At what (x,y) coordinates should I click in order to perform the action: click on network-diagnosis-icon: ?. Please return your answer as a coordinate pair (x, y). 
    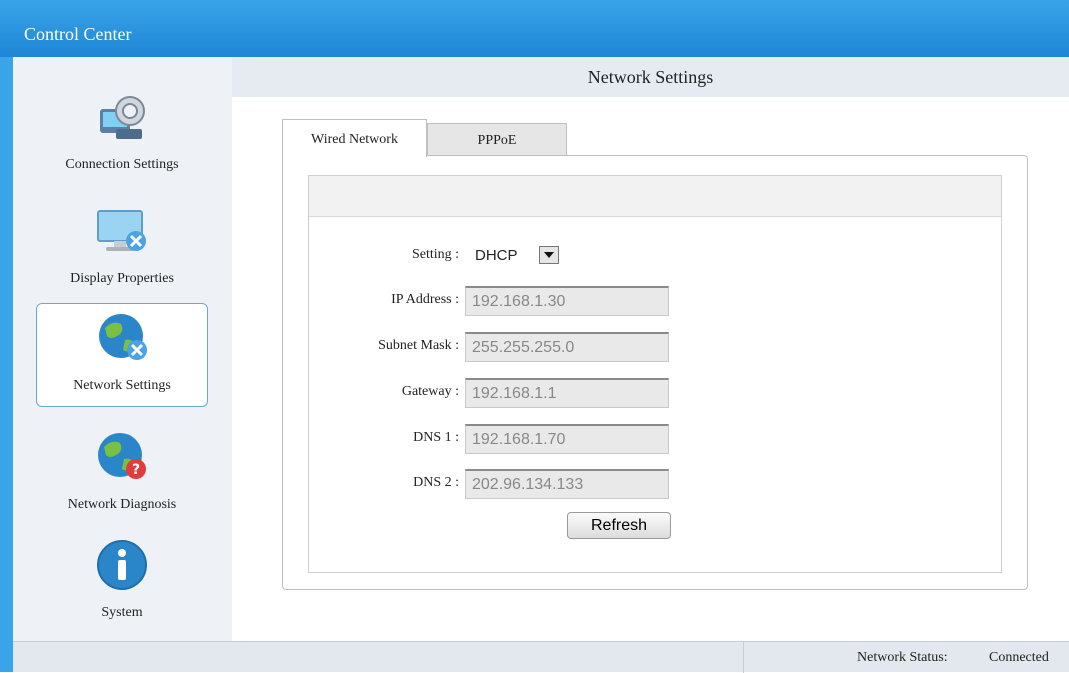
    Looking at the image, I should click on (122, 456).